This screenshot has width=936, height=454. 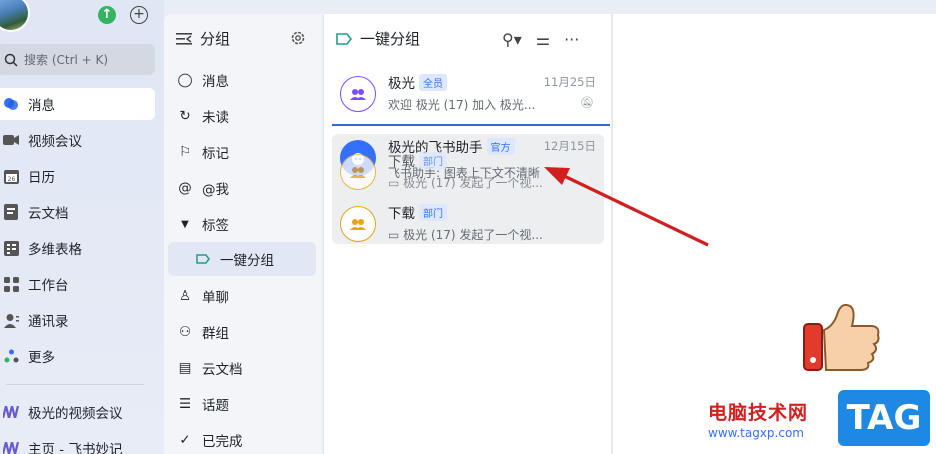 What do you see at coordinates (471, 125) in the screenshot?
I see `drop-indicator` at bounding box center [471, 125].